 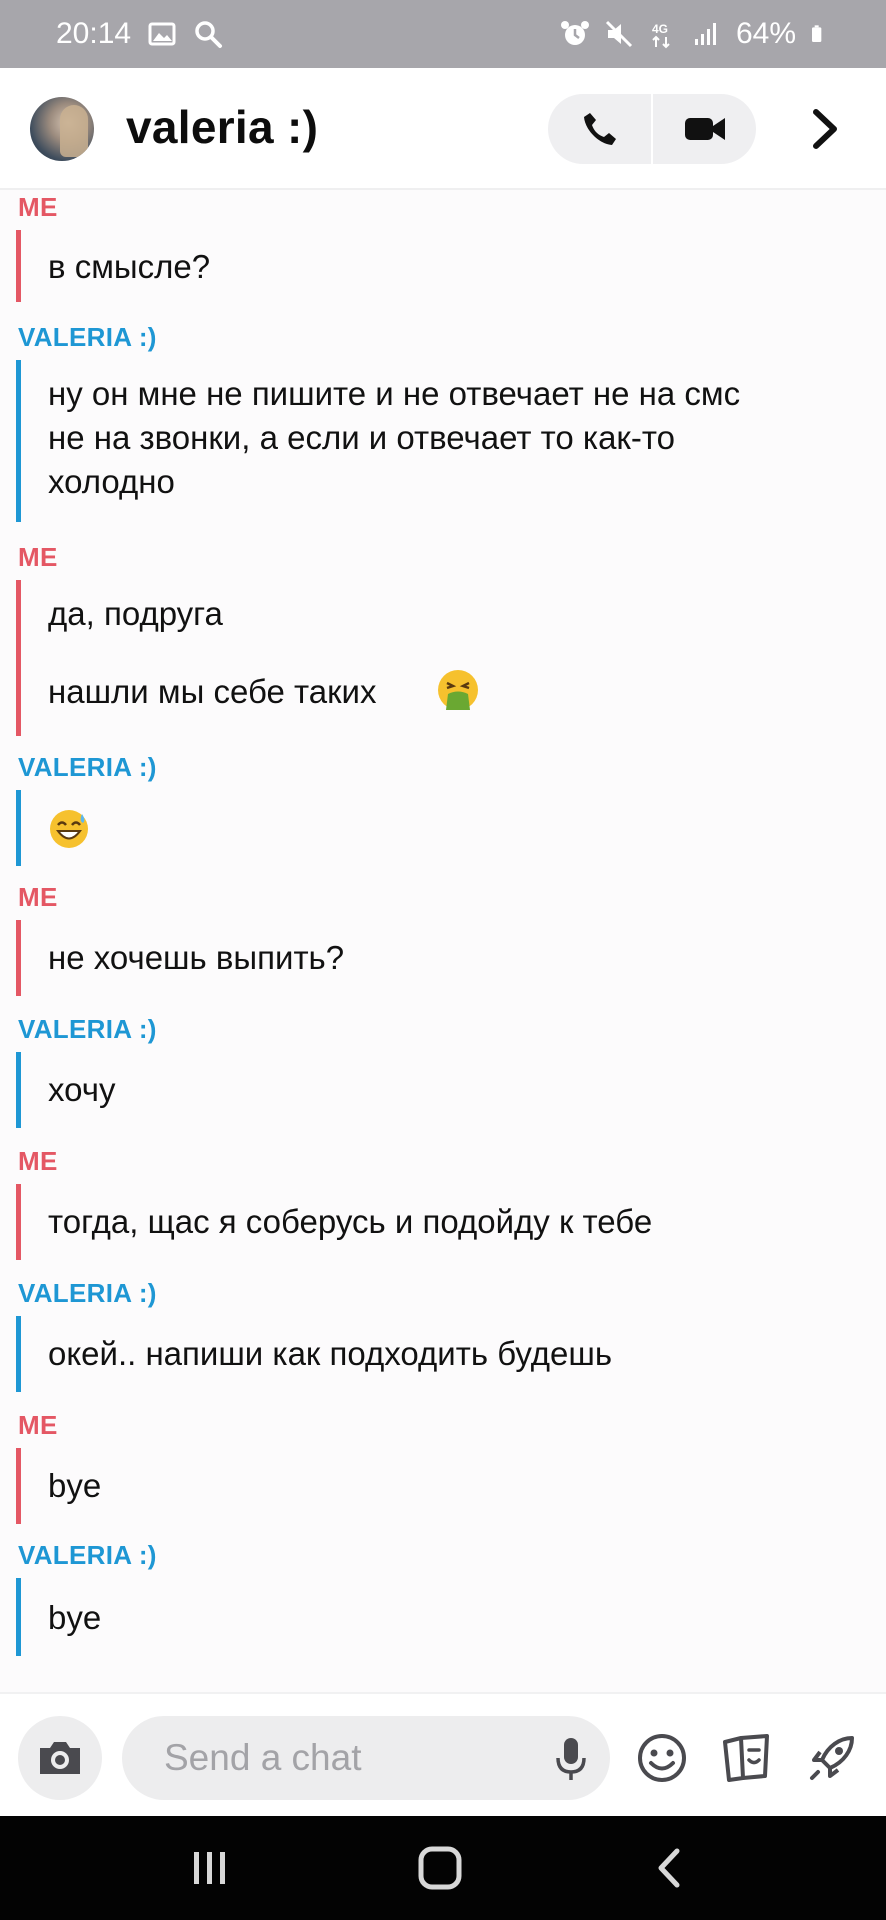 What do you see at coordinates (94, 33) in the screenshot?
I see `status-time: 20:14` at bounding box center [94, 33].